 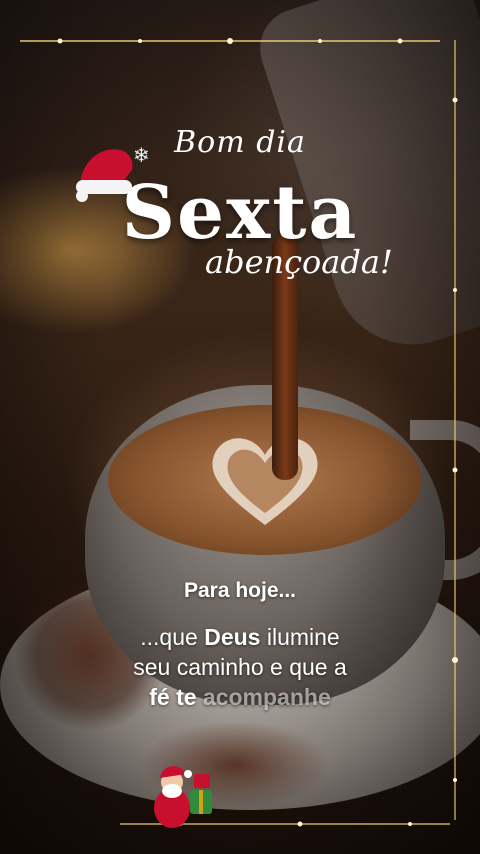 I want to click on message-fragment: ilumine, so click(x=300, y=637).